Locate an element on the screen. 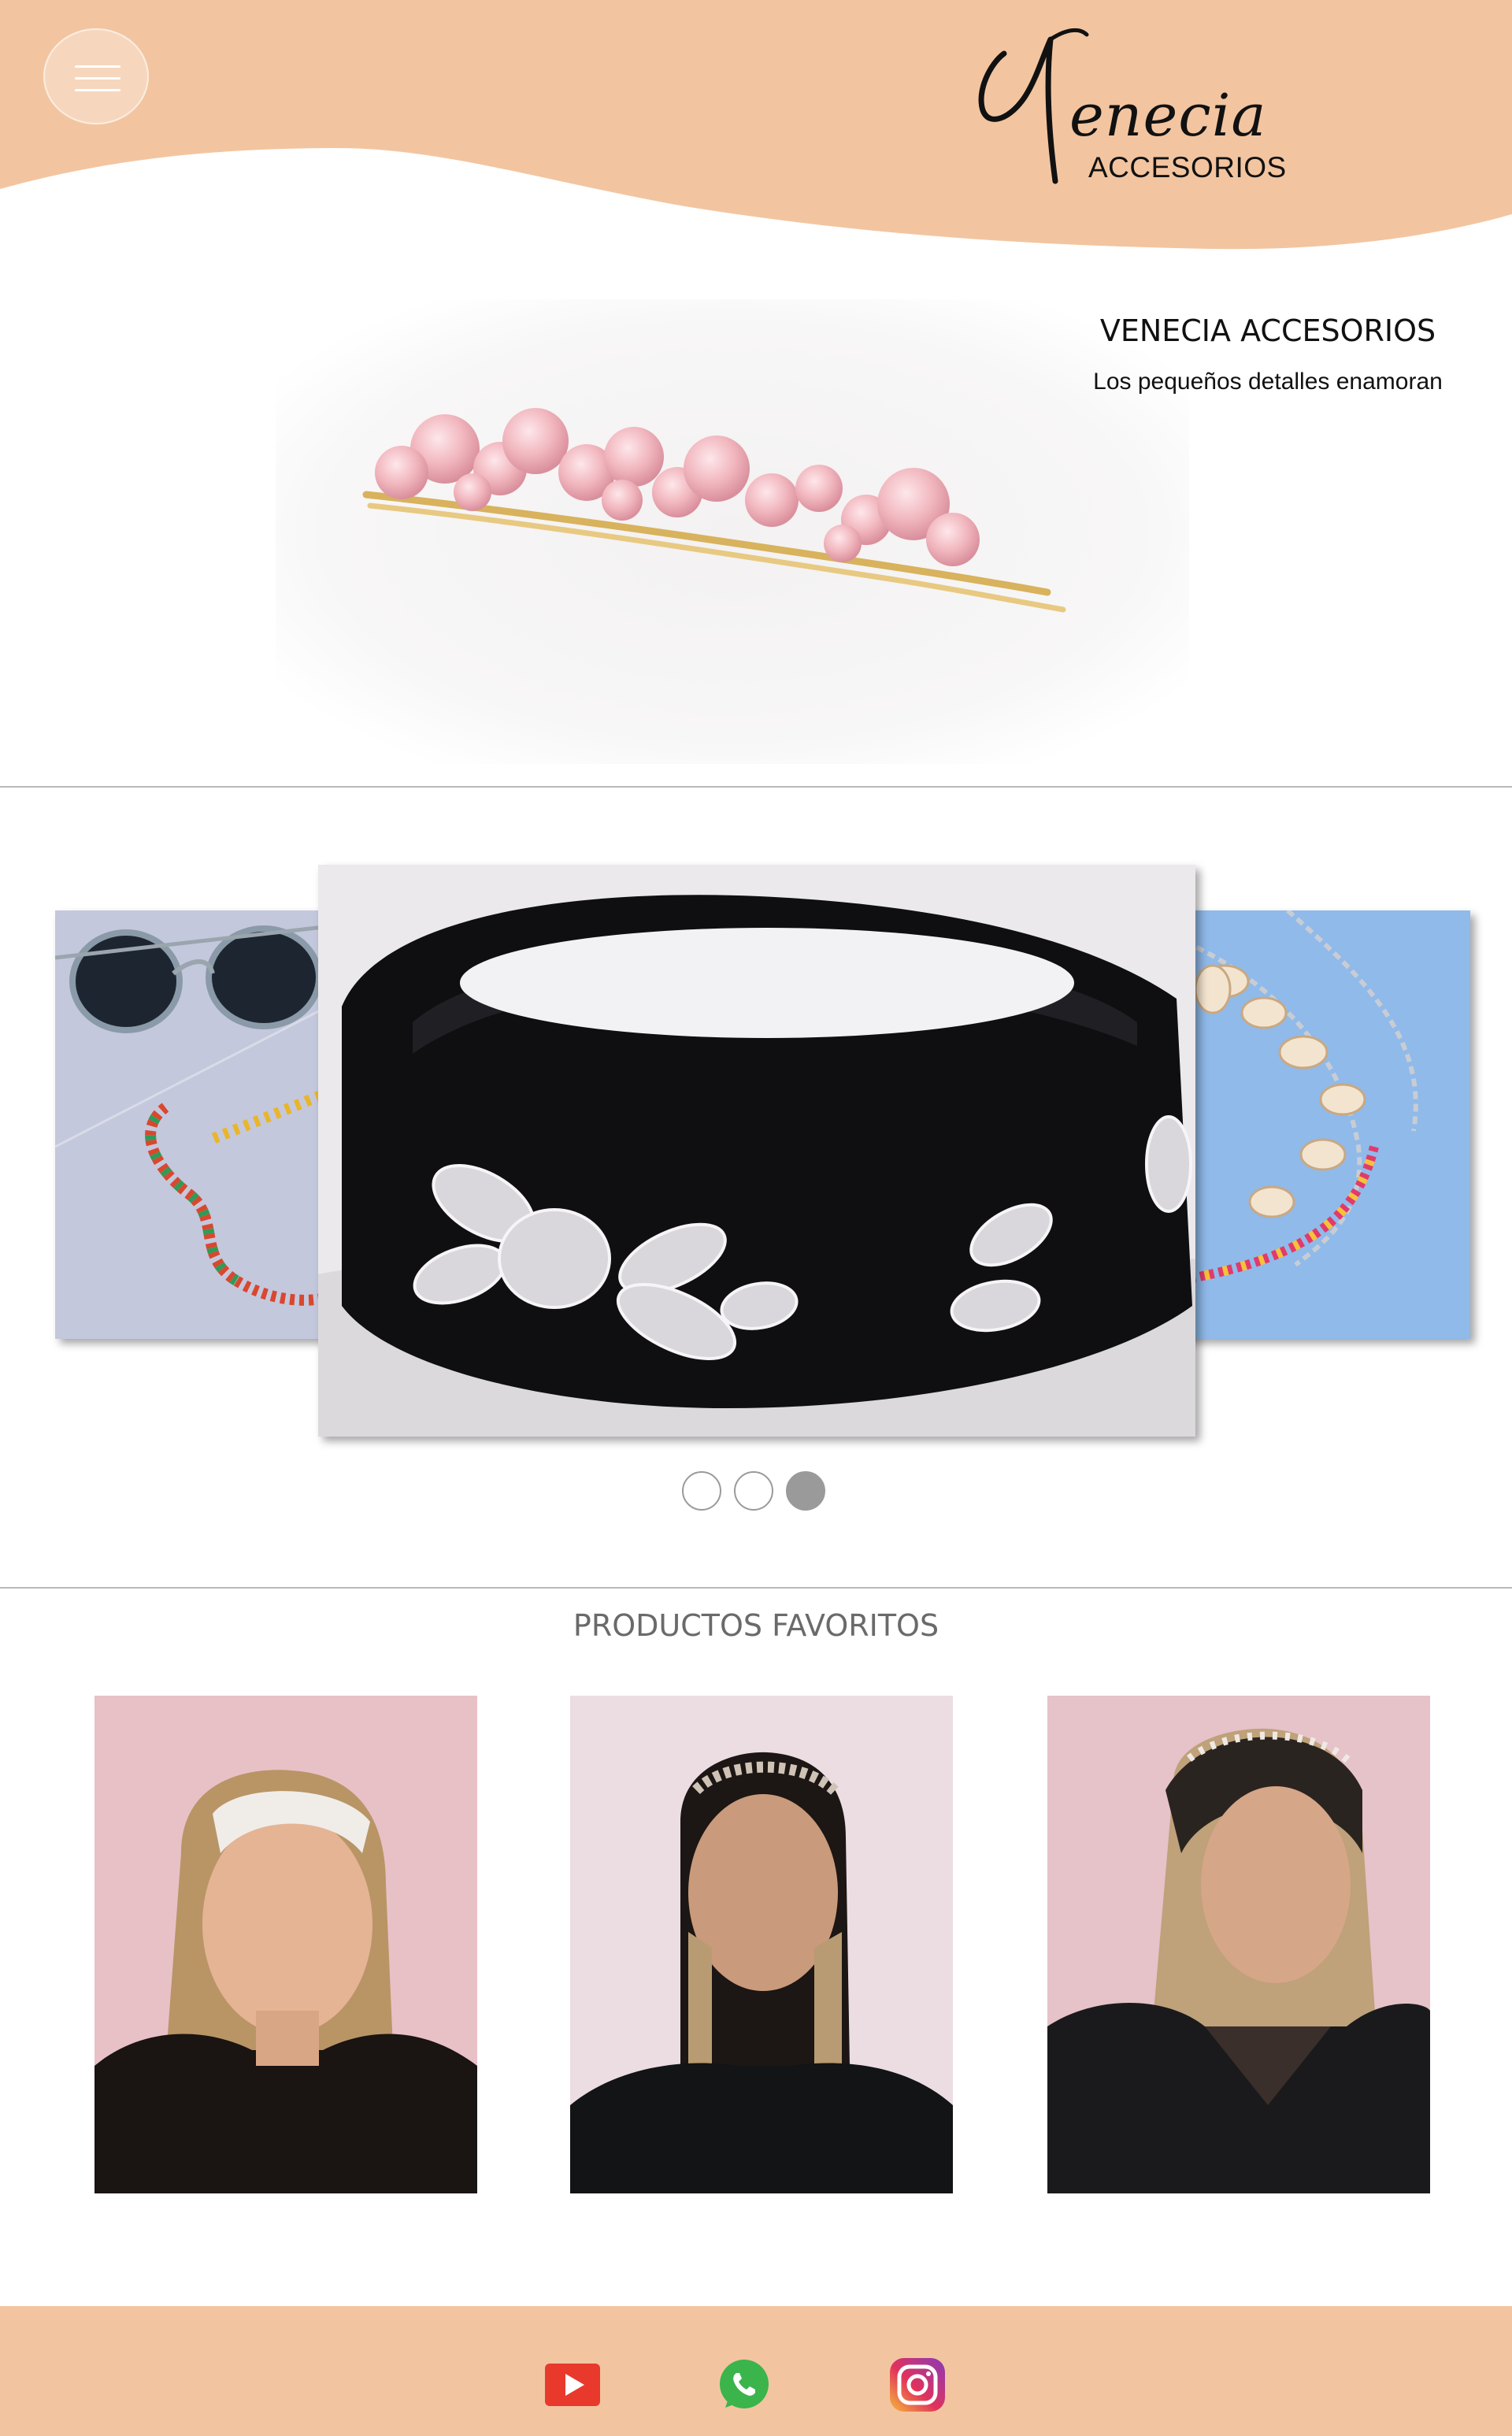  shell-necklace-image is located at coordinates (1323, 1124).